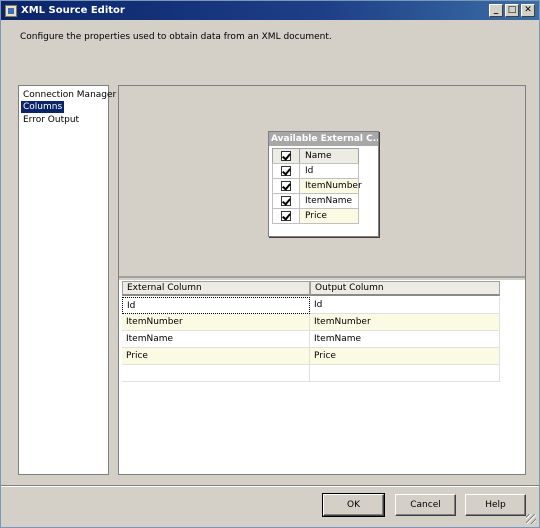 The height and width of the screenshot is (528, 540). Describe the element at coordinates (405, 288) in the screenshot. I see `output-column-header: Output Column` at that location.